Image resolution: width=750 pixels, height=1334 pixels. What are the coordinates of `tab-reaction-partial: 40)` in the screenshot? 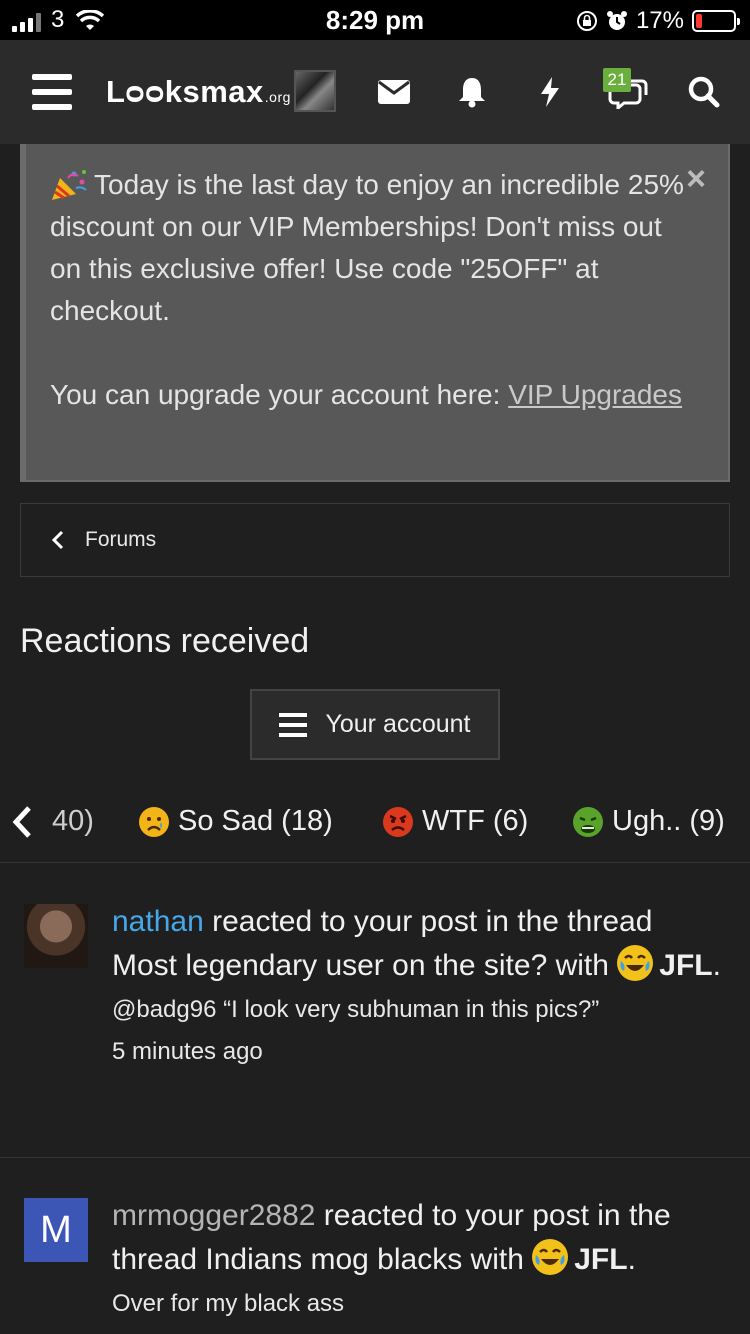 It's located at (73, 821).